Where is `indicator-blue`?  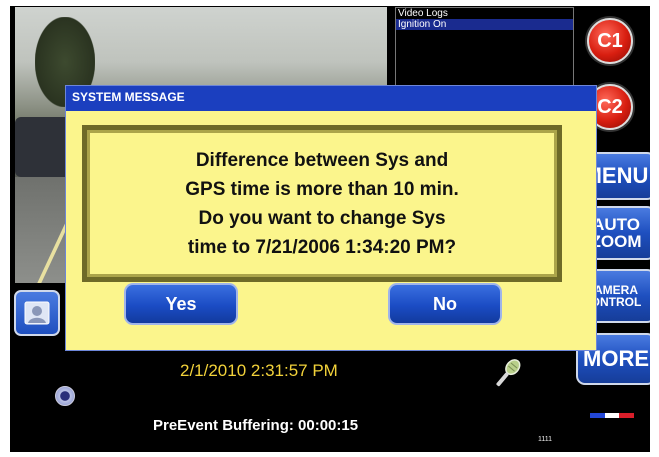
indicator-blue is located at coordinates (597, 415).